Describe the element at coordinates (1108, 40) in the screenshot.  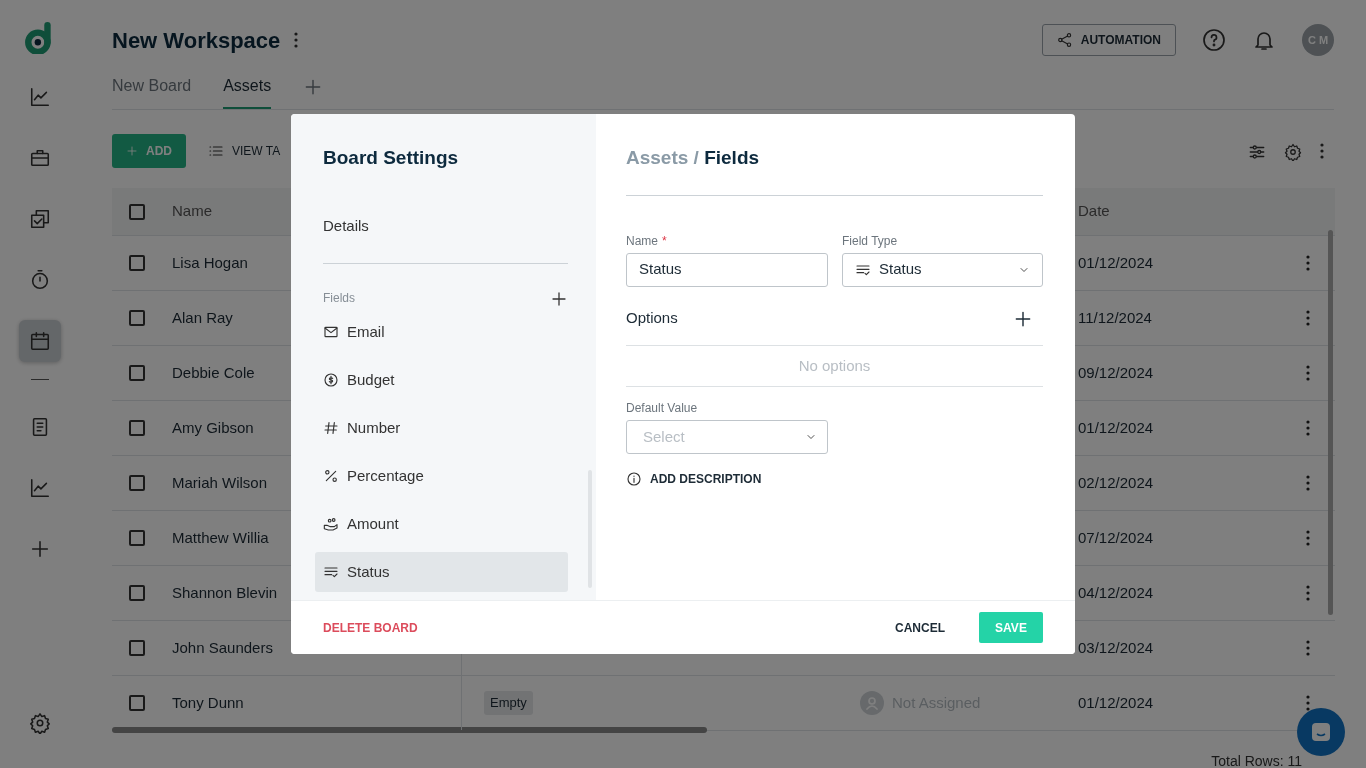
I see `automation-button: AUTOMATION` at that location.